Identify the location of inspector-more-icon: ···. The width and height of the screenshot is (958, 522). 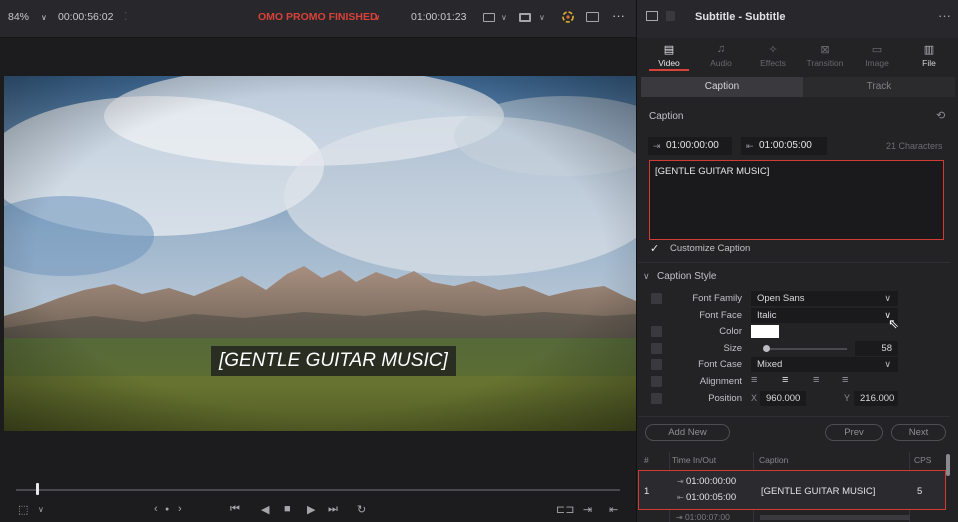
(944, 15).